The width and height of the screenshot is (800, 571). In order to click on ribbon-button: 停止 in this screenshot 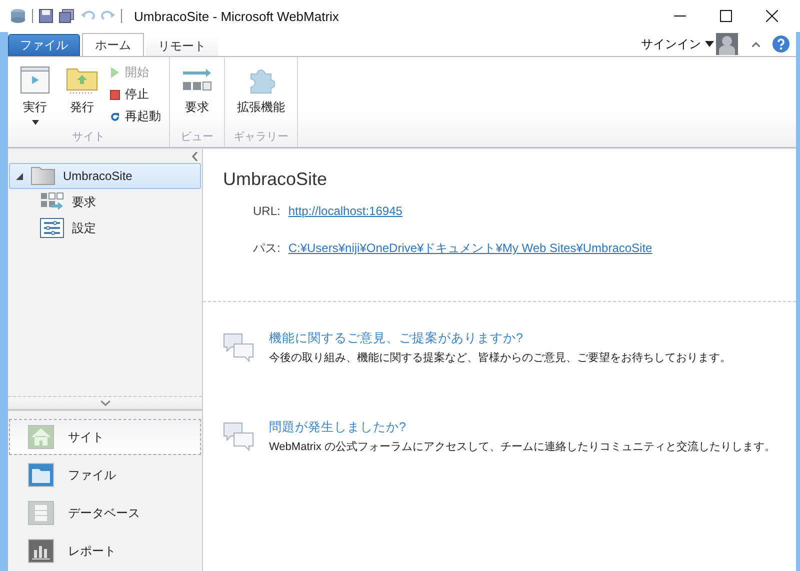, I will do `click(135, 94)`.